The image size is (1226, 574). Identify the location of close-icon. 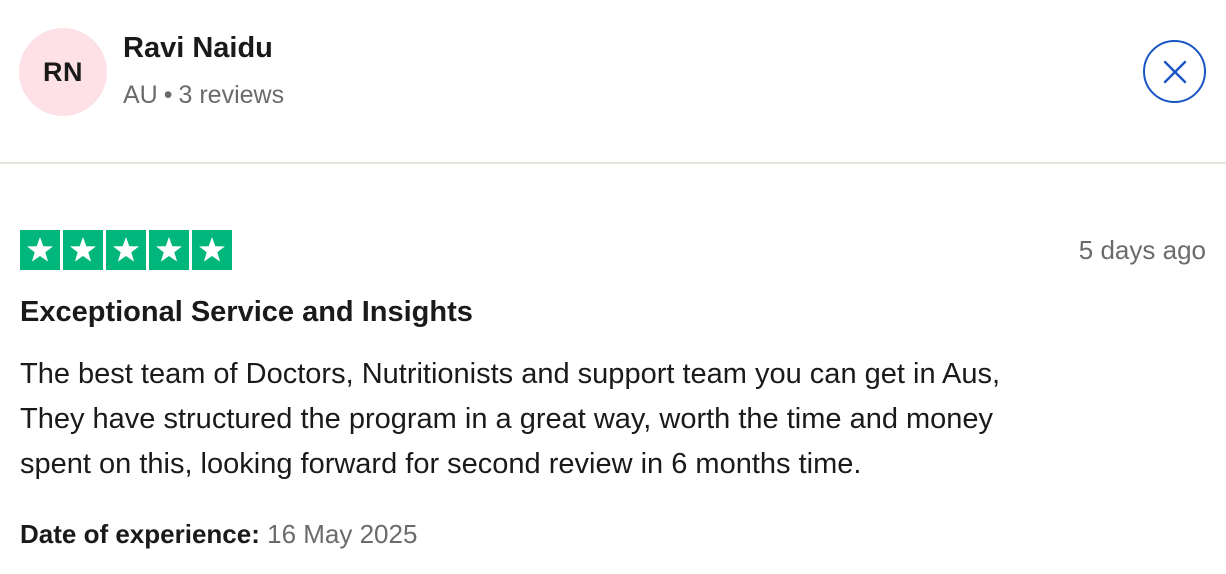
(1174, 71).